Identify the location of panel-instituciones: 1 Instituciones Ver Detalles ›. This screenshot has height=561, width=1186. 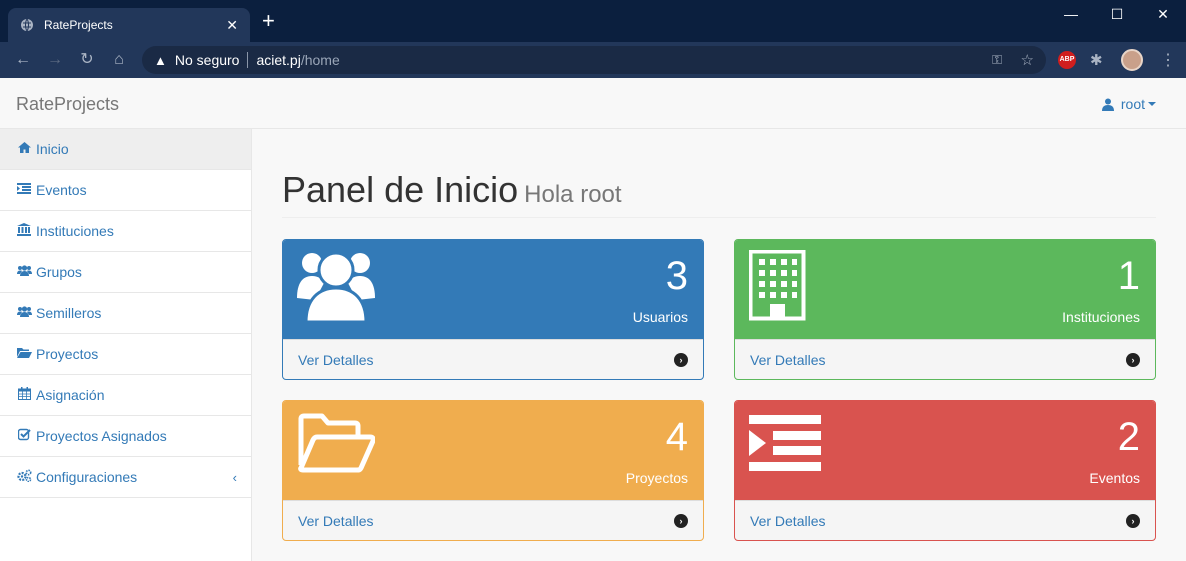
(945, 309).